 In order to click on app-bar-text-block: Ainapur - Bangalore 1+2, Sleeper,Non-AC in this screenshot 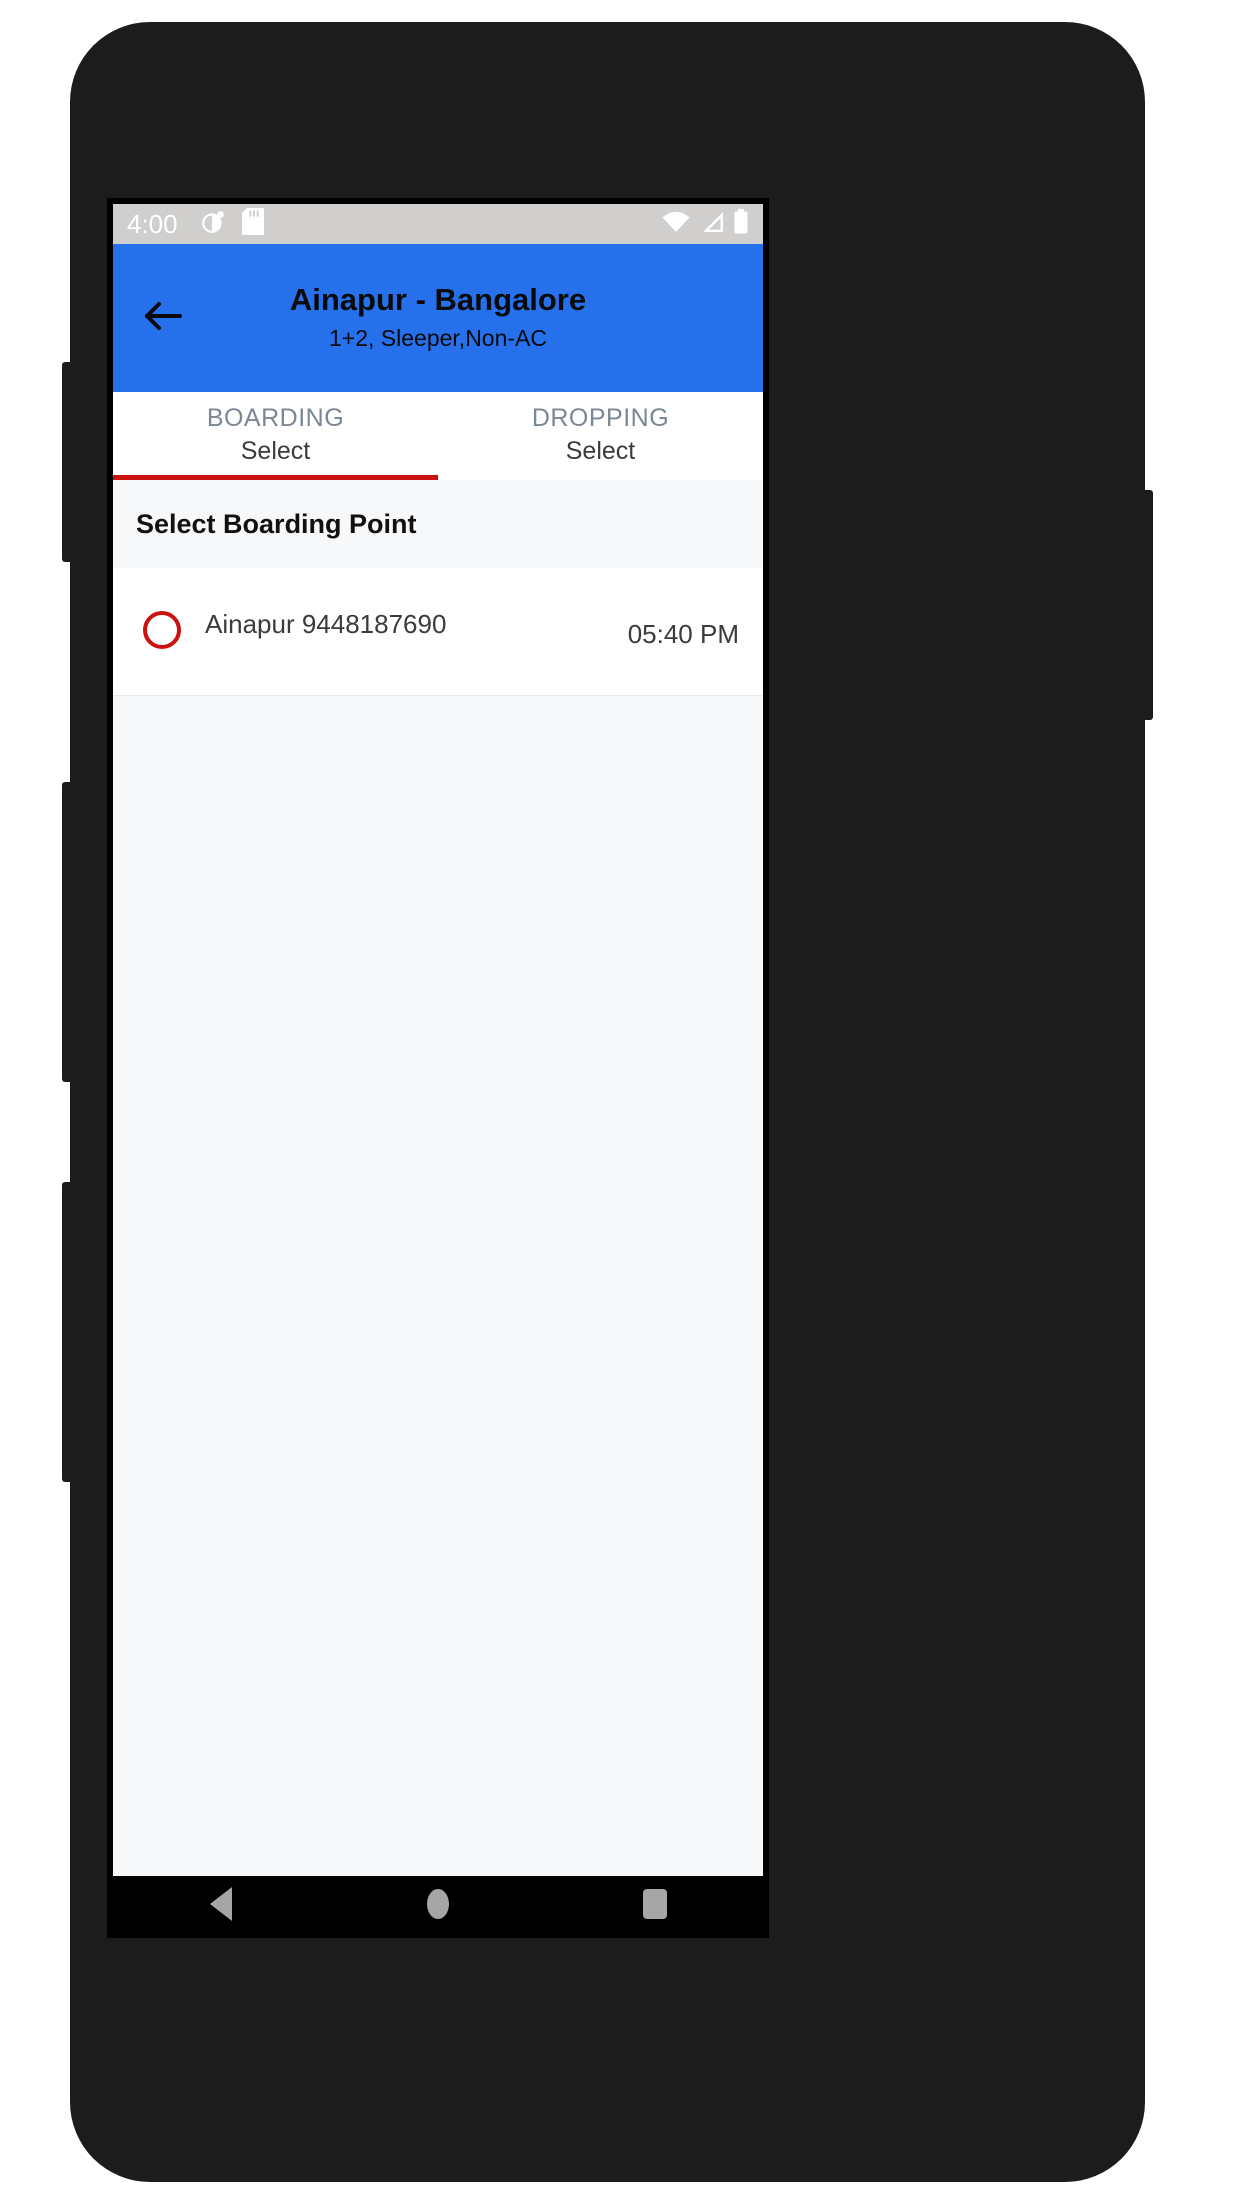, I will do `click(438, 318)`.